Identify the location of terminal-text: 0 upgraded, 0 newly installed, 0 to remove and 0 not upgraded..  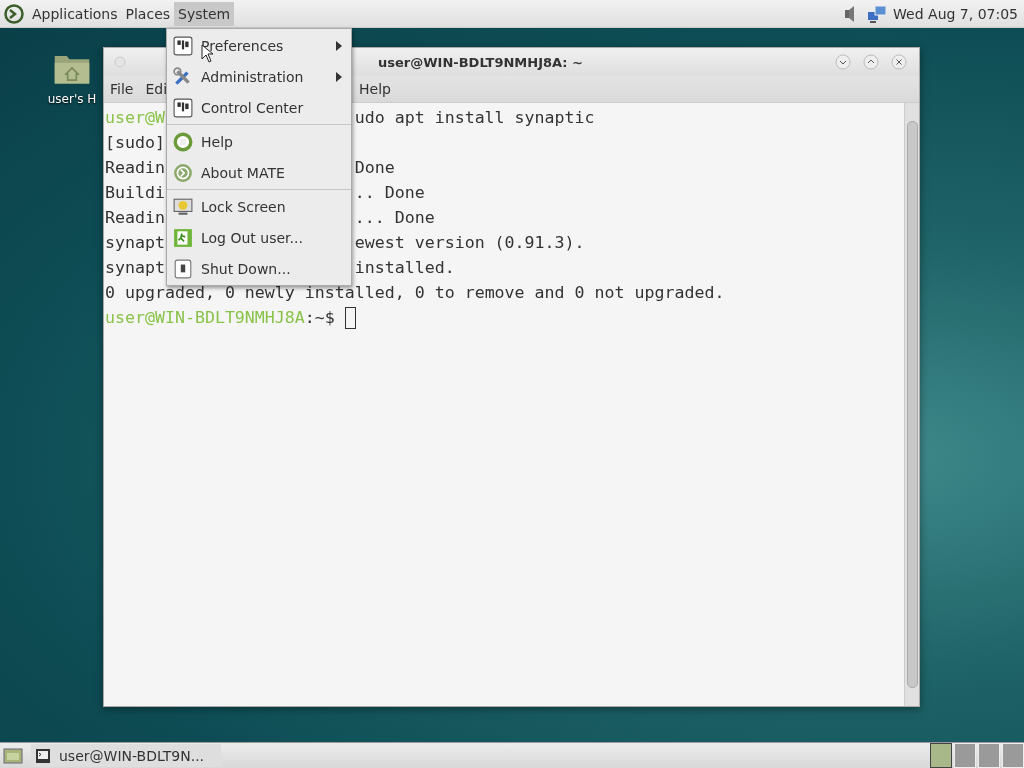
(415, 293).